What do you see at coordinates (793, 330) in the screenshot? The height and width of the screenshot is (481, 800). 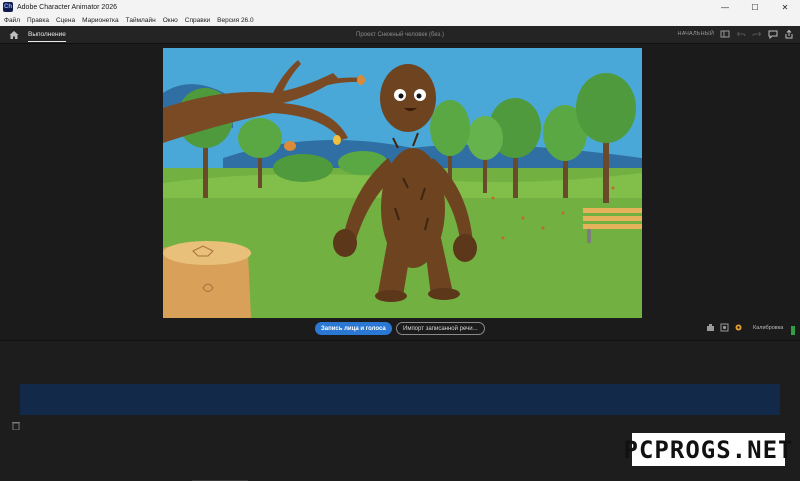 I see `audio-level-meter` at bounding box center [793, 330].